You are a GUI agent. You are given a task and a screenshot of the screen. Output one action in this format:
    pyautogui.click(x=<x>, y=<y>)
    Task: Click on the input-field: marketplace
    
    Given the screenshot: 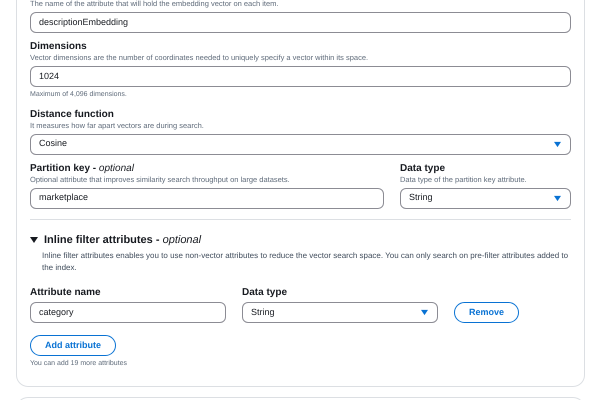 What is the action you would take?
    pyautogui.click(x=207, y=198)
    